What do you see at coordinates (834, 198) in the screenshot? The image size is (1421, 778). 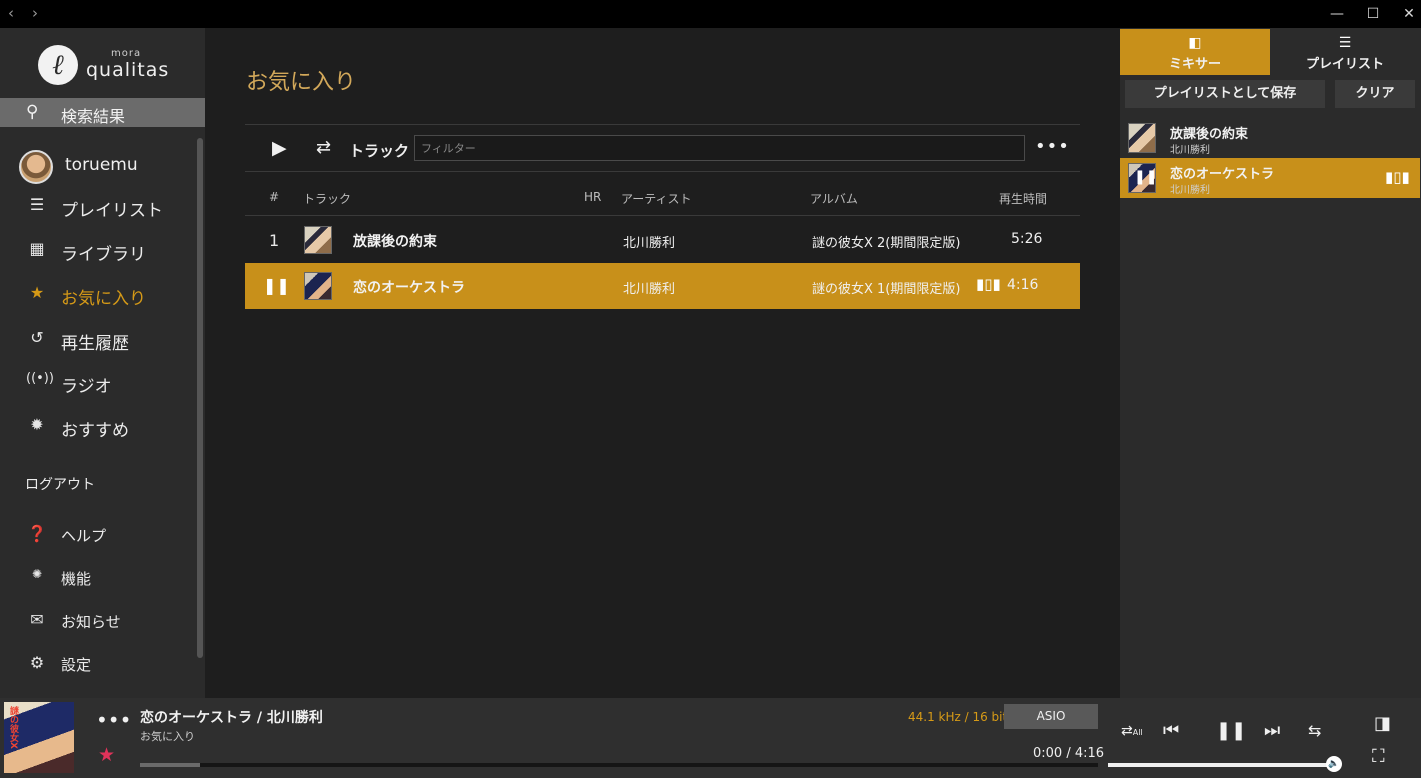 I see `column-header-album: アルバム` at bounding box center [834, 198].